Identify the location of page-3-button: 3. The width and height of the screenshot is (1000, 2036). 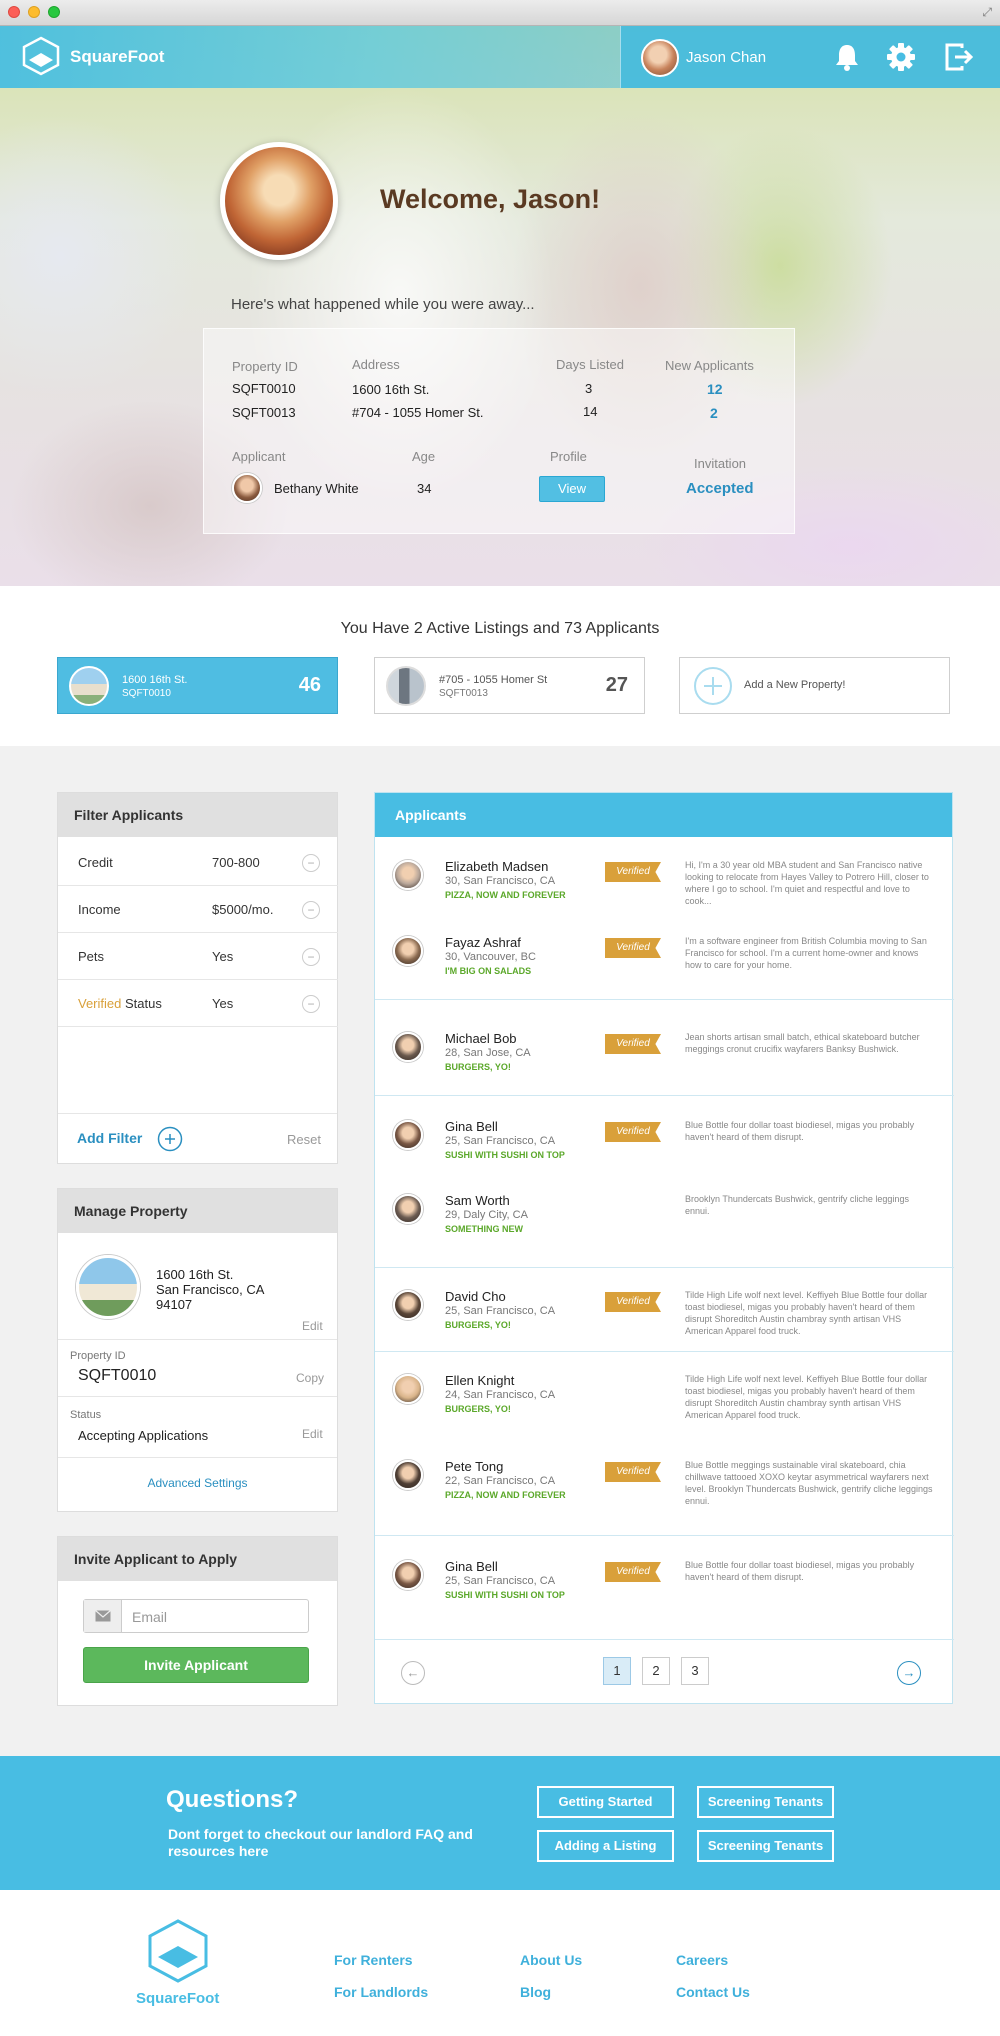
(695, 1671).